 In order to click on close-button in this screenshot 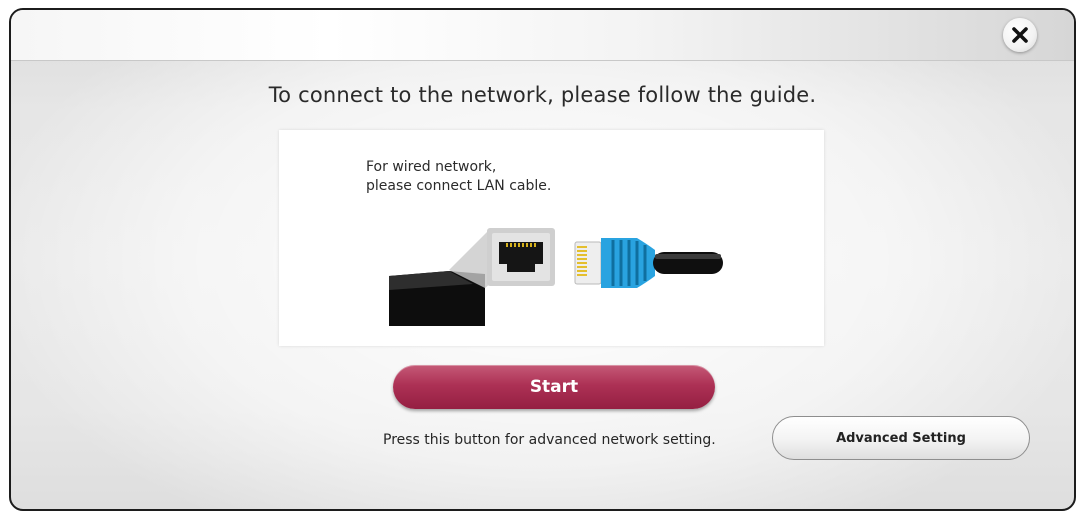, I will do `click(1020, 35)`.